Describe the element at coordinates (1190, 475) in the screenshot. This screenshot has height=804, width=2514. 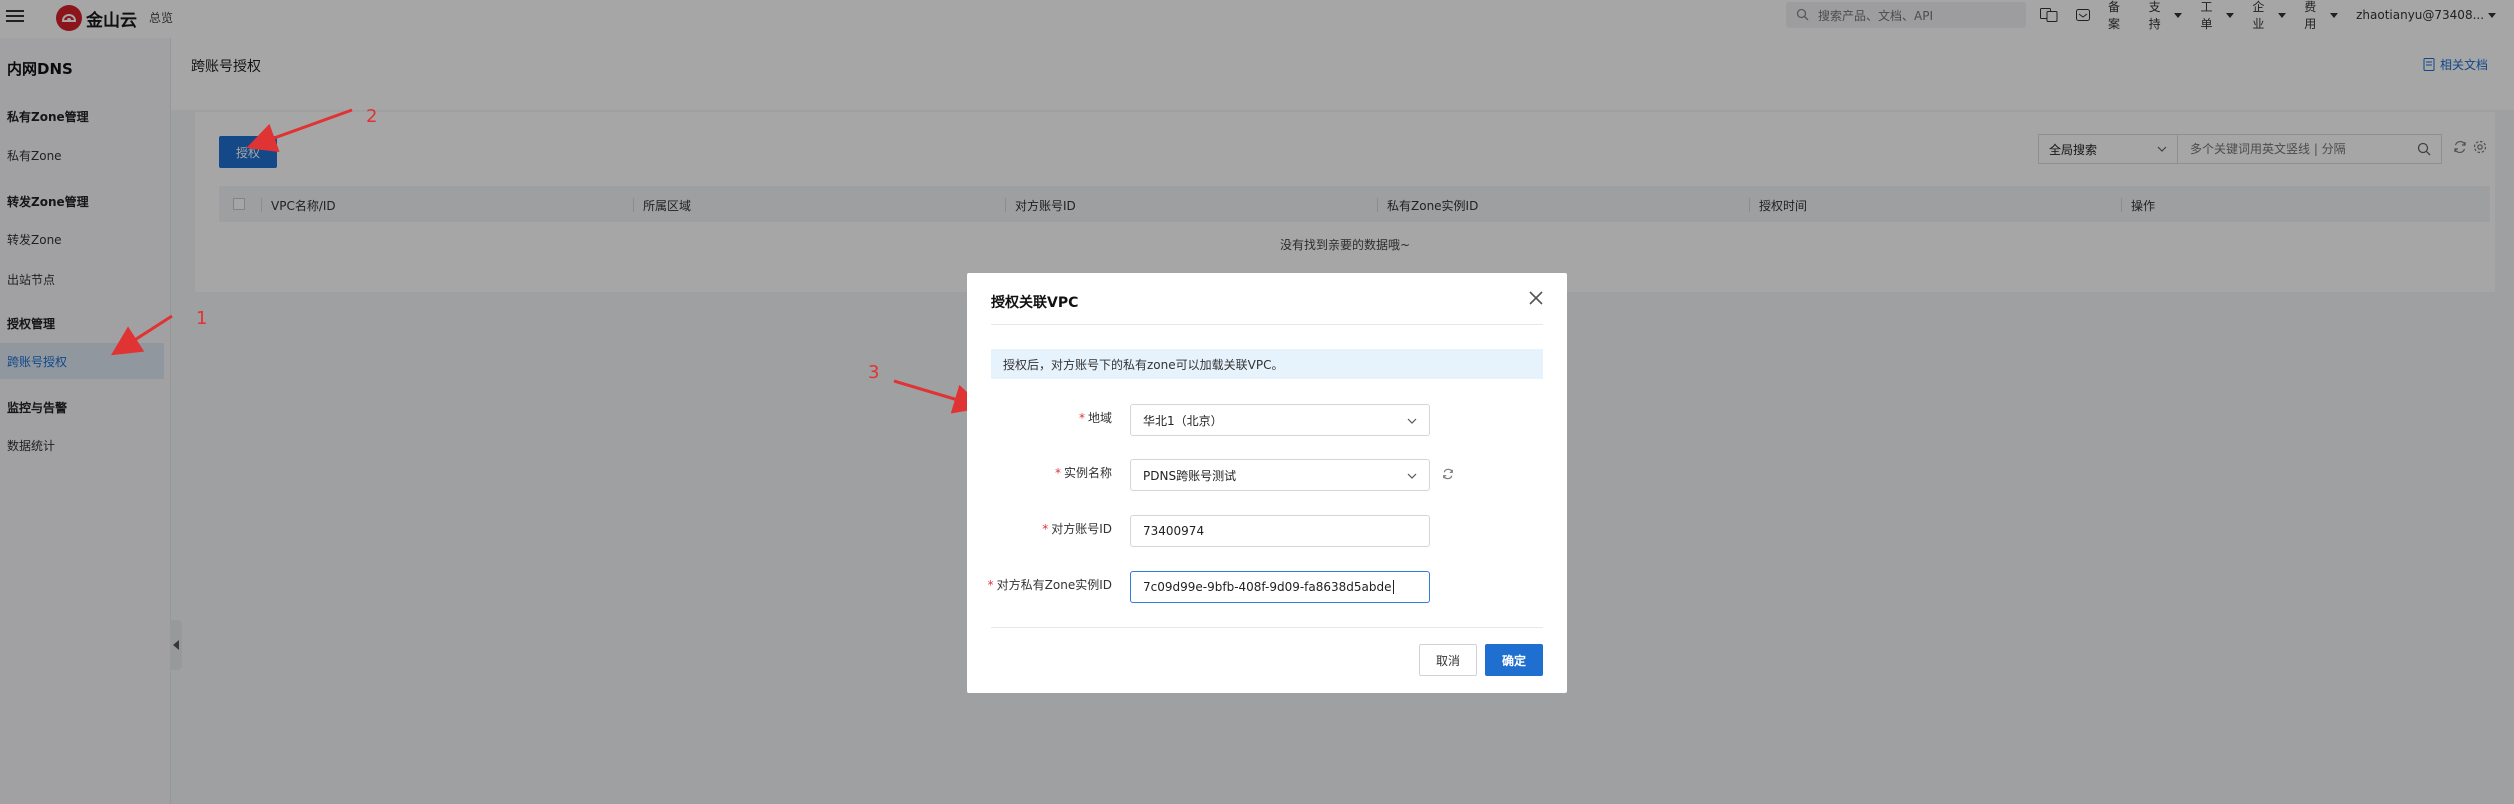
I see `instance-select-value: PDNS跨账号测试` at that location.